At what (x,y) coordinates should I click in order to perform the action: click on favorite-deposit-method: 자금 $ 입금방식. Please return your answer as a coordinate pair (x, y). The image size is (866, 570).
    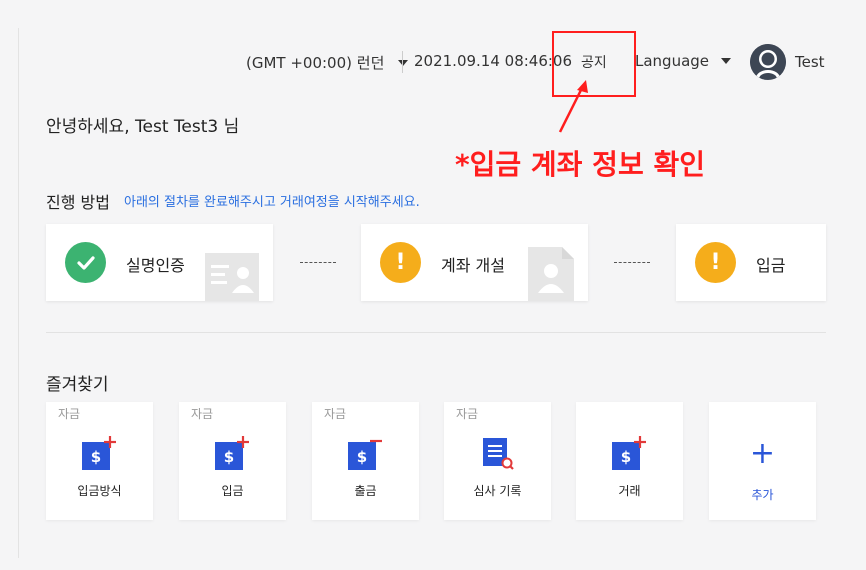
    Looking at the image, I should click on (99, 461).